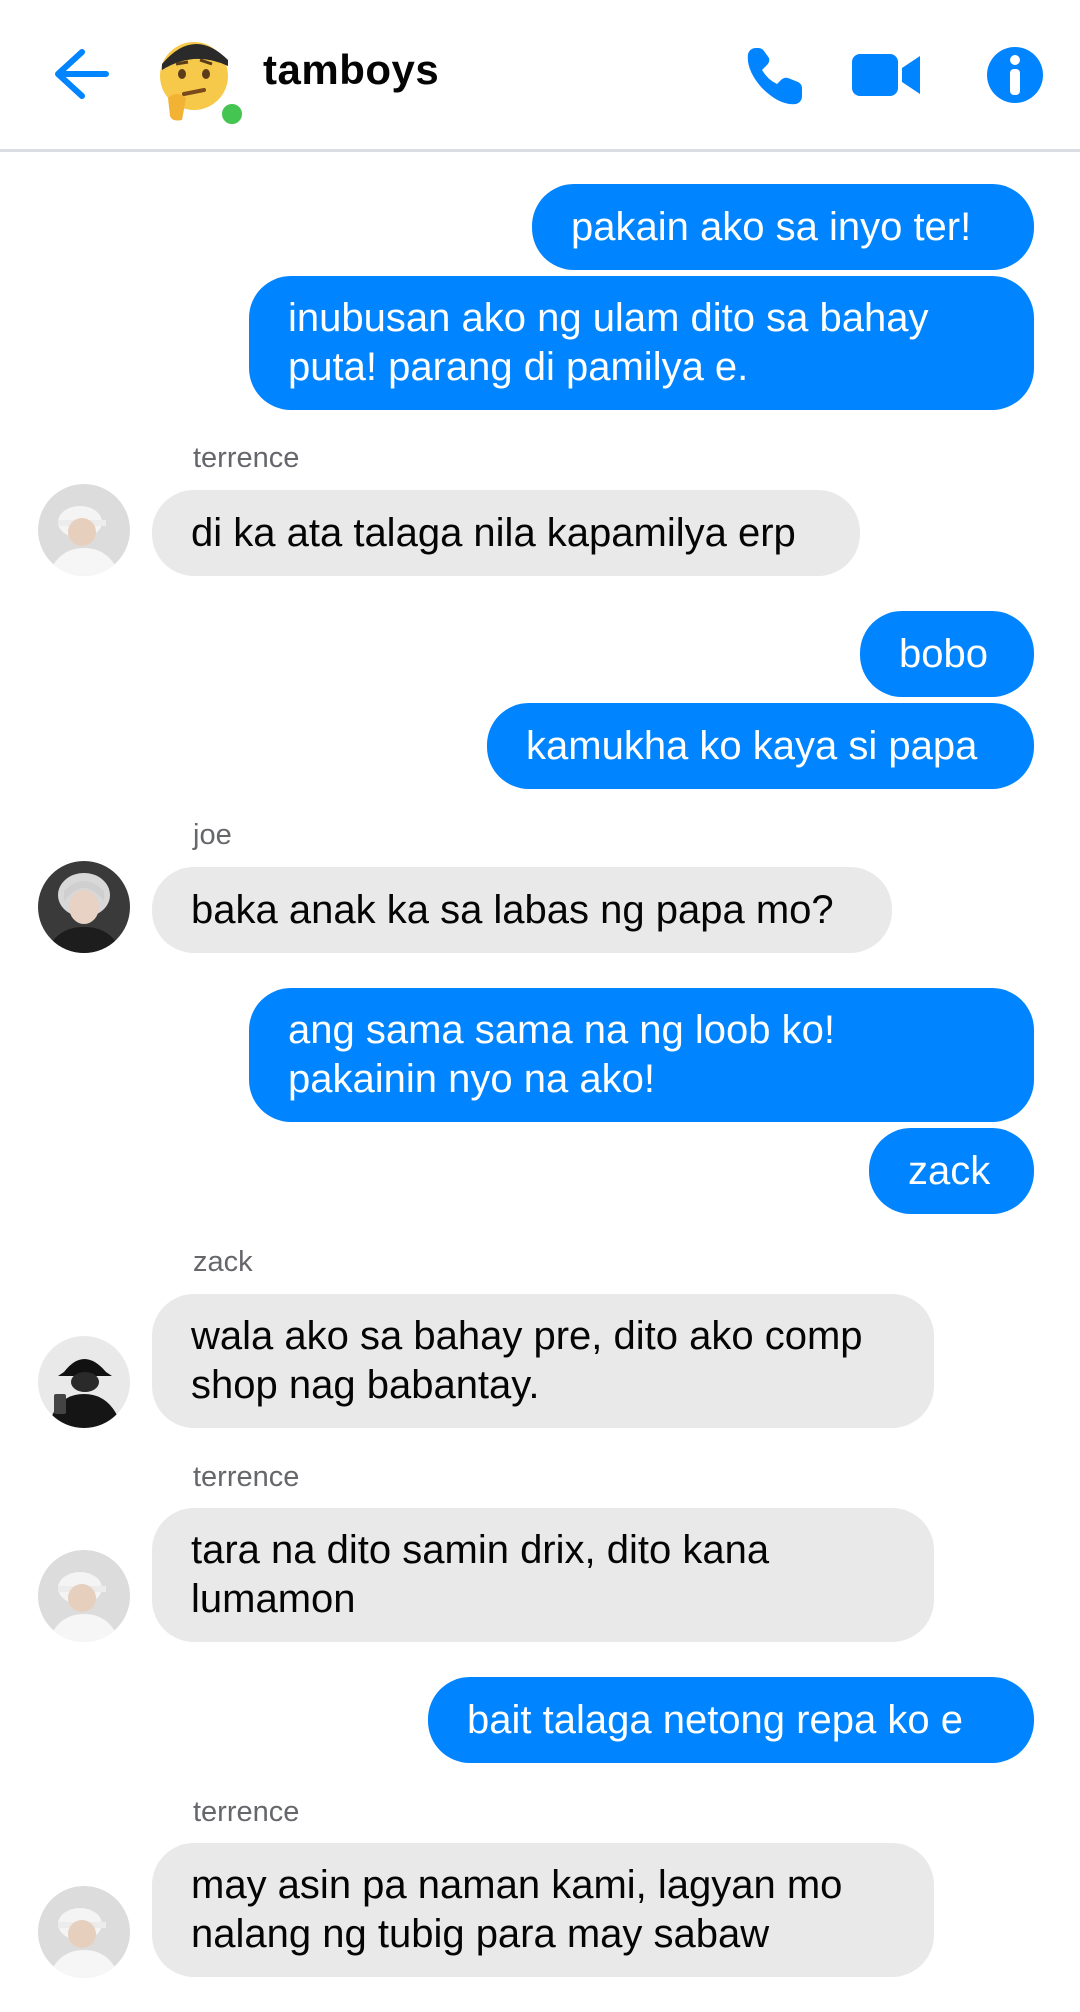  I want to click on avatar-zack, so click(84, 1382).